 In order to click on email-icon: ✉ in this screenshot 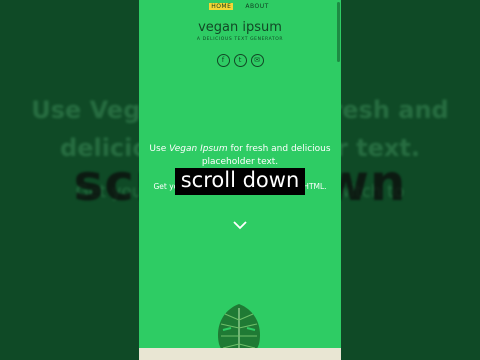, I will do `click(257, 60)`.